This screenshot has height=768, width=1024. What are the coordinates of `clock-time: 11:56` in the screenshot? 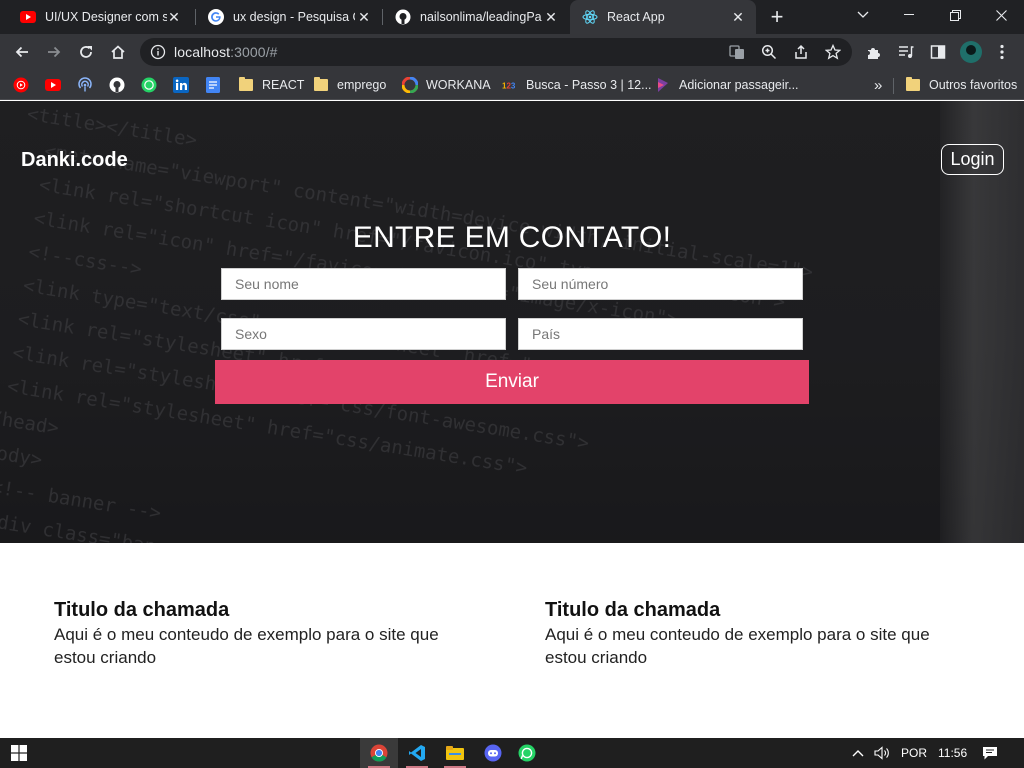 It's located at (952, 753).